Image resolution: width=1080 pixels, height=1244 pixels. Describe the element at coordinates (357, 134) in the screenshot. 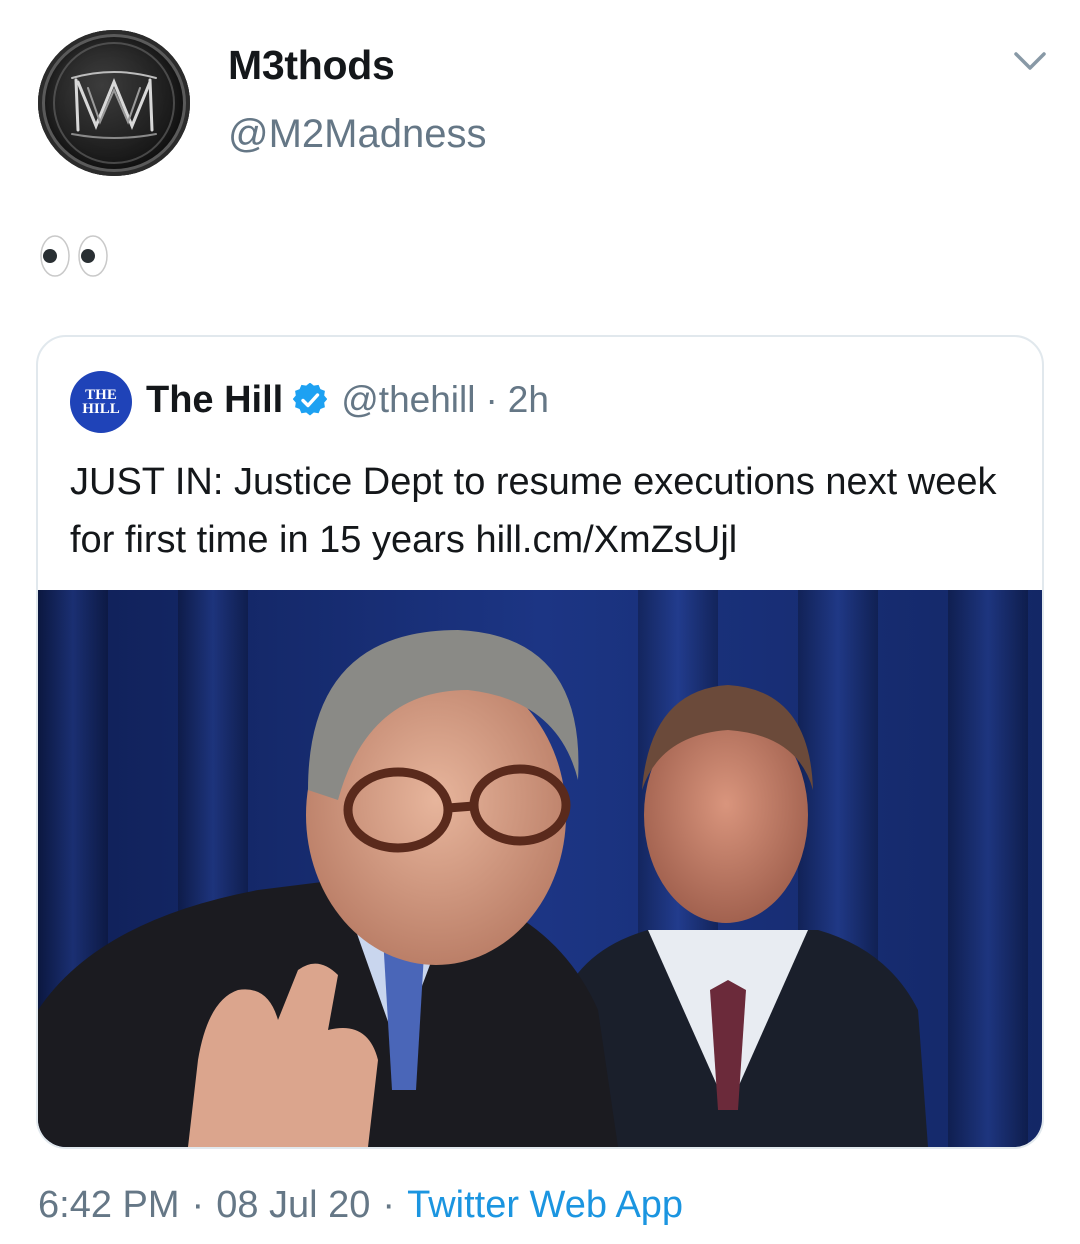

I see `author-handle: @M2Madness` at that location.